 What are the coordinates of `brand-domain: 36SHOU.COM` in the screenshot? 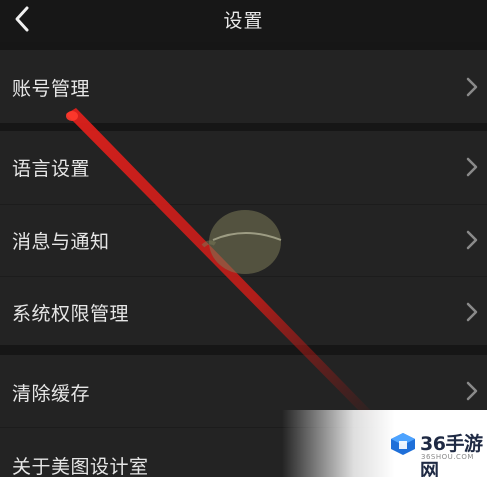 It's located at (447, 457).